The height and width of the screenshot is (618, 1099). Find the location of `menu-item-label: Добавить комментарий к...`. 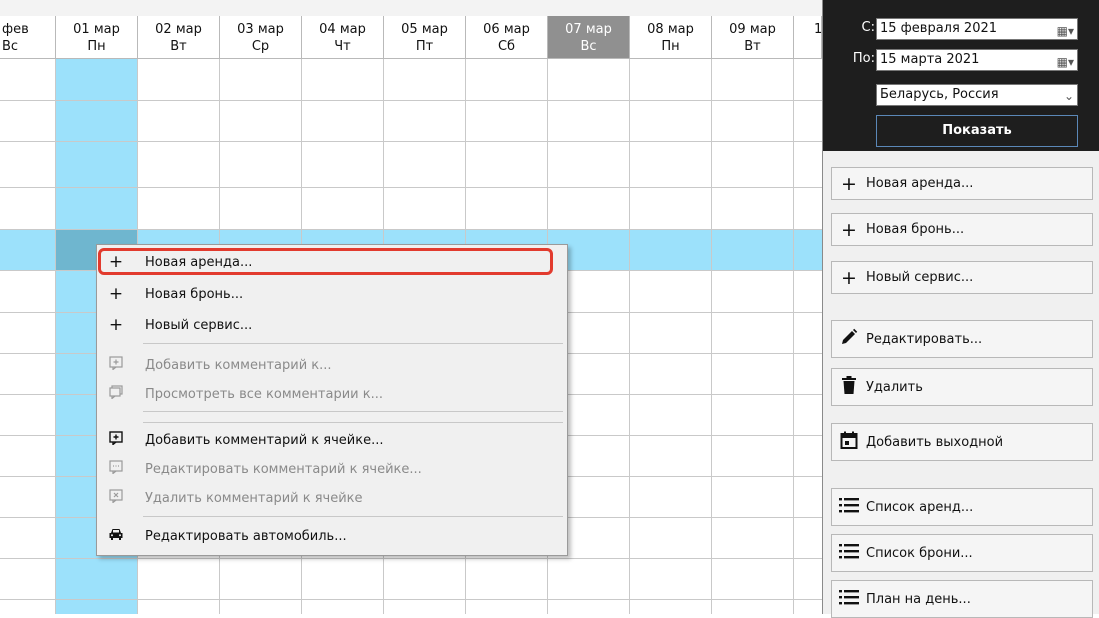

menu-item-label: Добавить комментарий к... is located at coordinates (238, 365).